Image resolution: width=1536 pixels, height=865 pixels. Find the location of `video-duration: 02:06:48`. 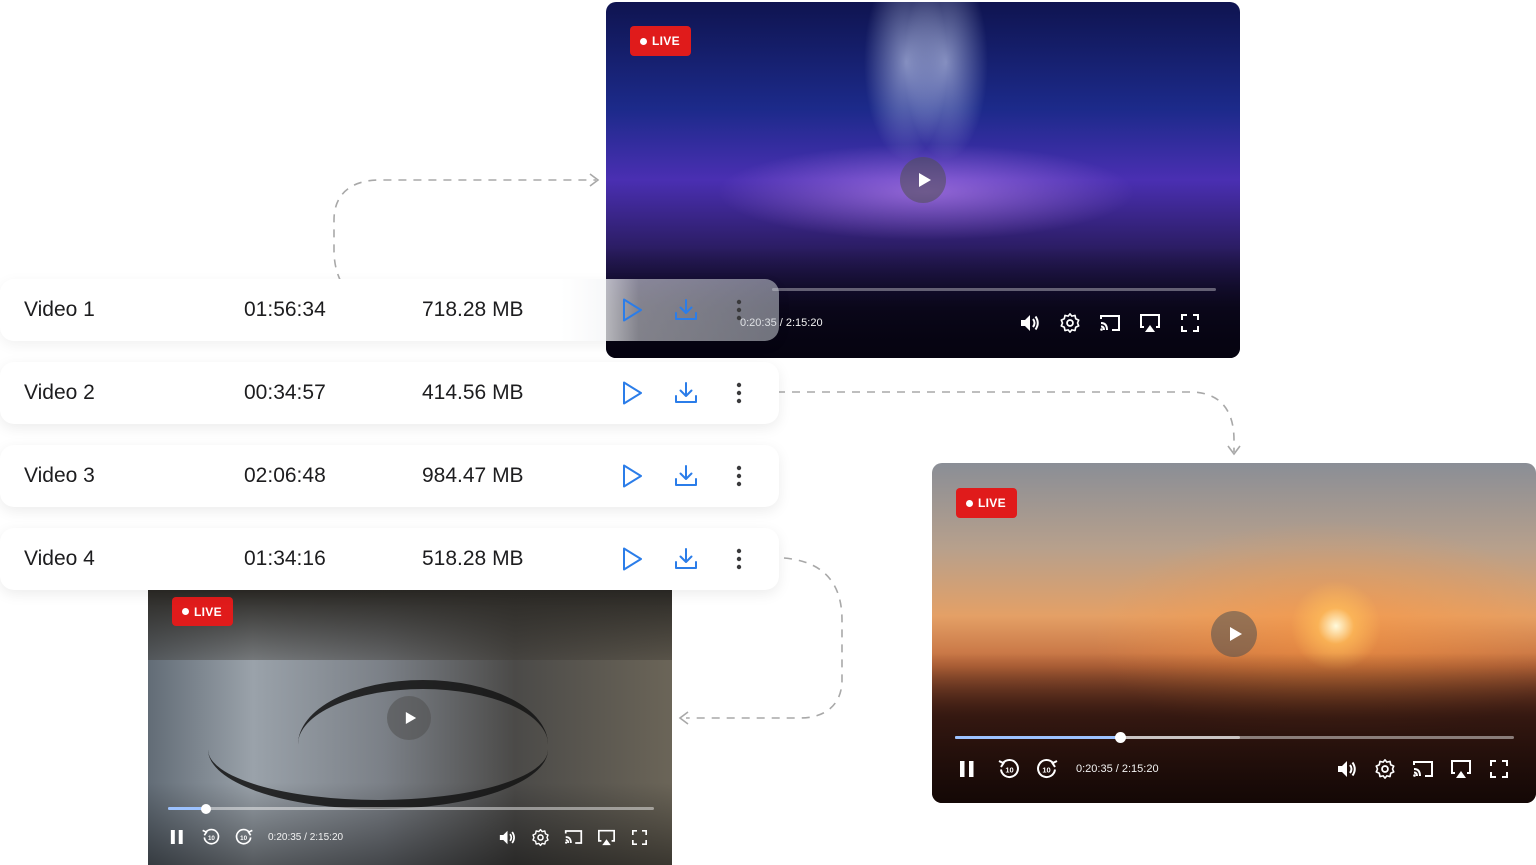

video-duration: 02:06:48 is located at coordinates (285, 475).